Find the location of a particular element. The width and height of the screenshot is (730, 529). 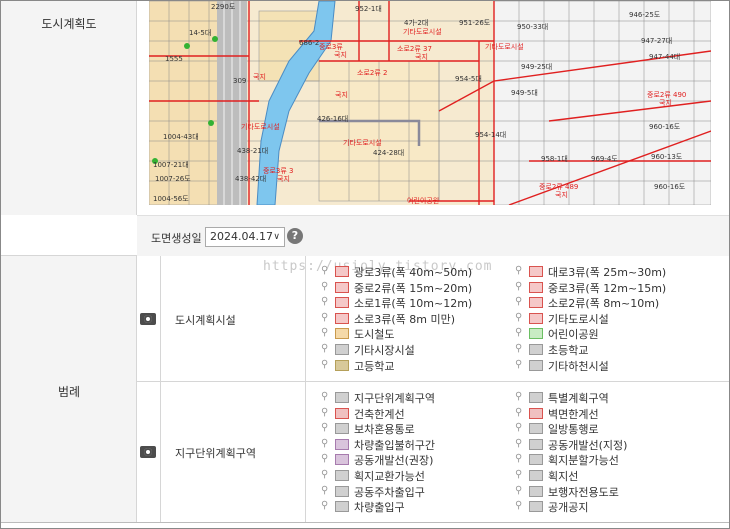

date-select: 2024.04.17 ∨ is located at coordinates (245, 237).